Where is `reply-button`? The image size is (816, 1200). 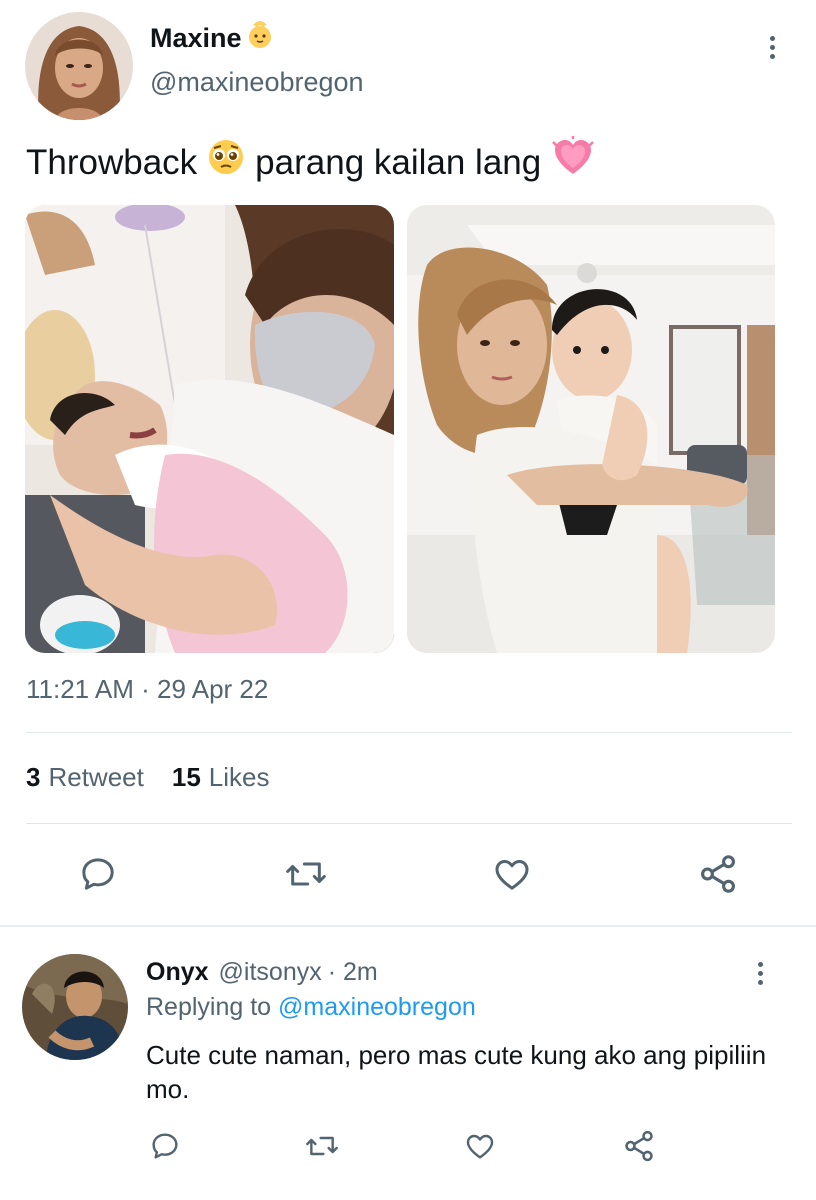
reply-button is located at coordinates (98, 874).